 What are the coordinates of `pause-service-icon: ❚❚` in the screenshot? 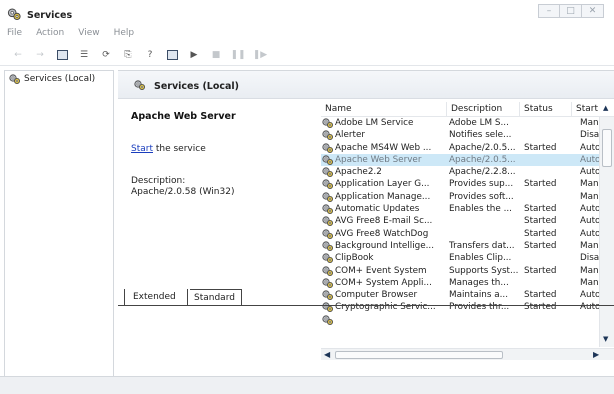 It's located at (237, 55).